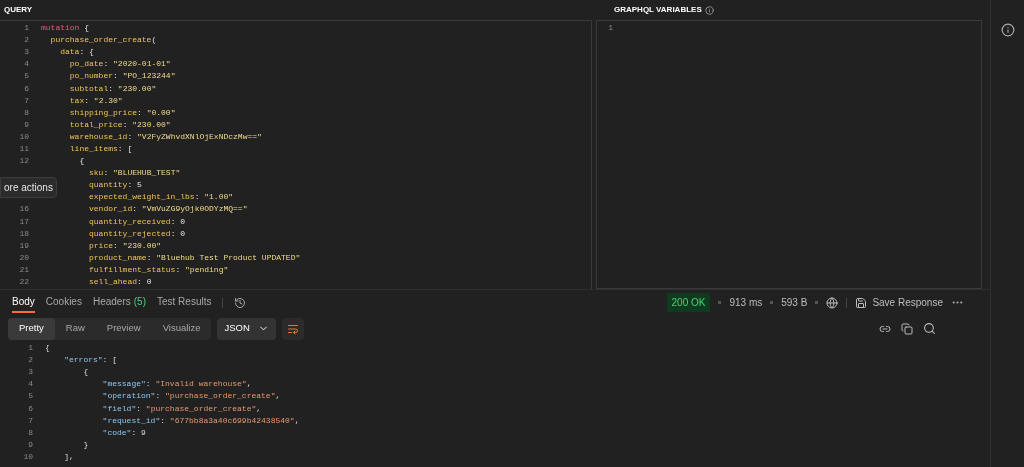  Describe the element at coordinates (24, 161) in the screenshot. I see `line-number: 12` at that location.